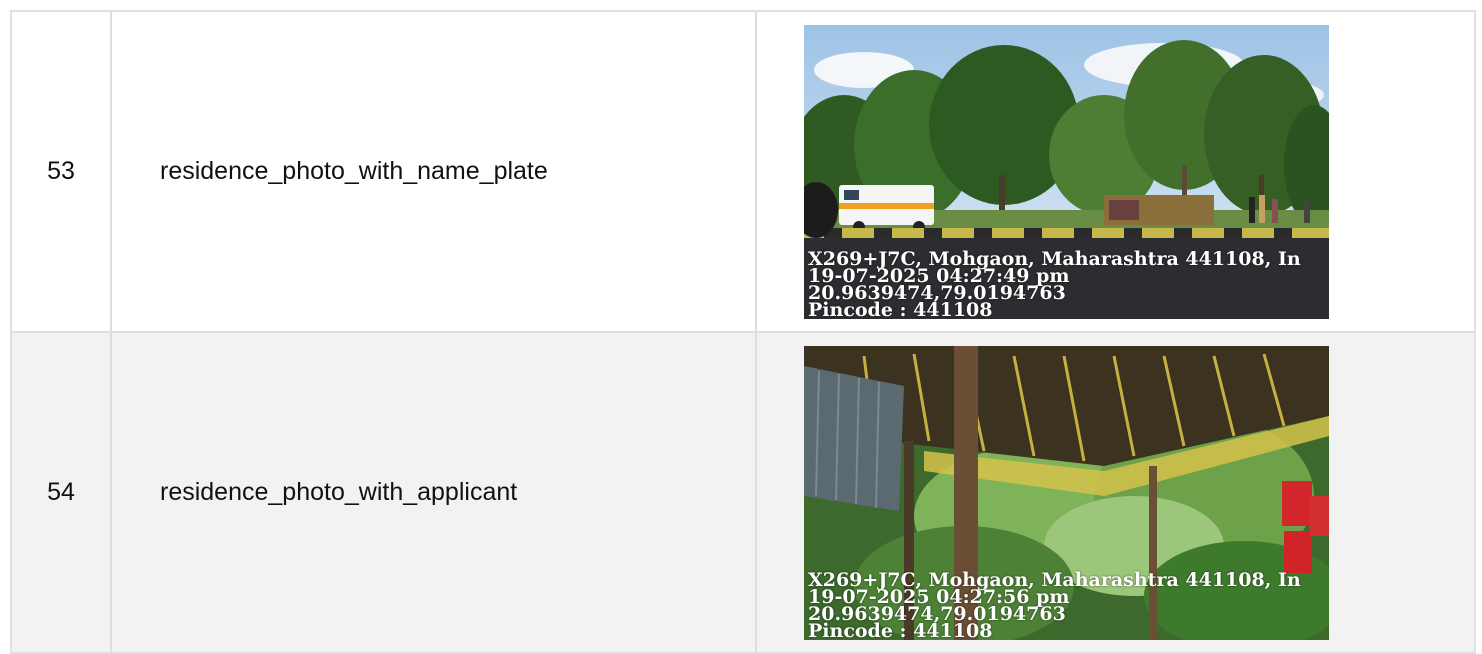 This screenshot has width=1482, height=654. What do you see at coordinates (62, 171) in the screenshot?
I see `row-index: 53` at bounding box center [62, 171].